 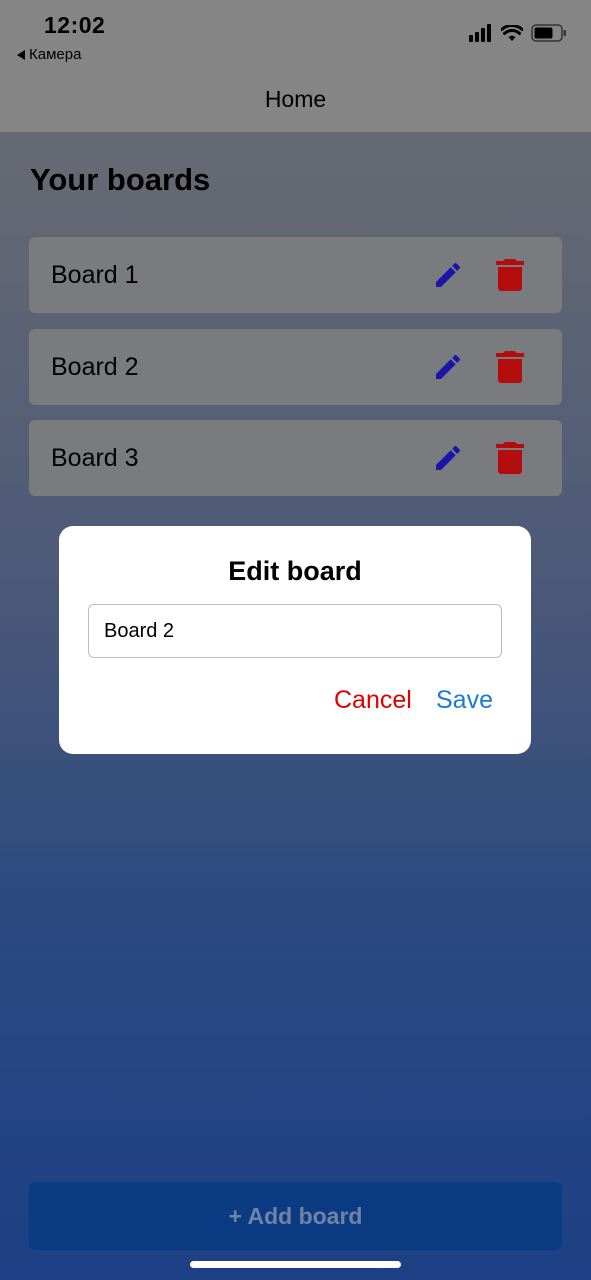 I want to click on cancel-button: Cancel, so click(x=373, y=700).